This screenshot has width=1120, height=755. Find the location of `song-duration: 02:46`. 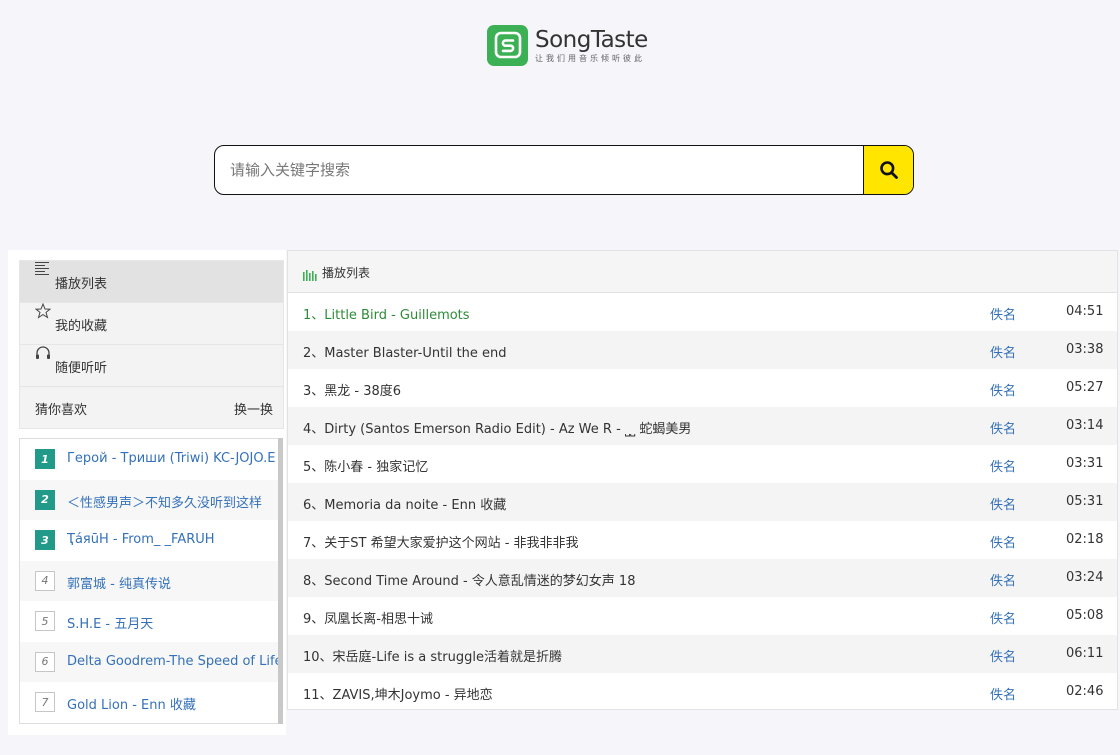

song-duration: 02:46 is located at coordinates (1085, 691).